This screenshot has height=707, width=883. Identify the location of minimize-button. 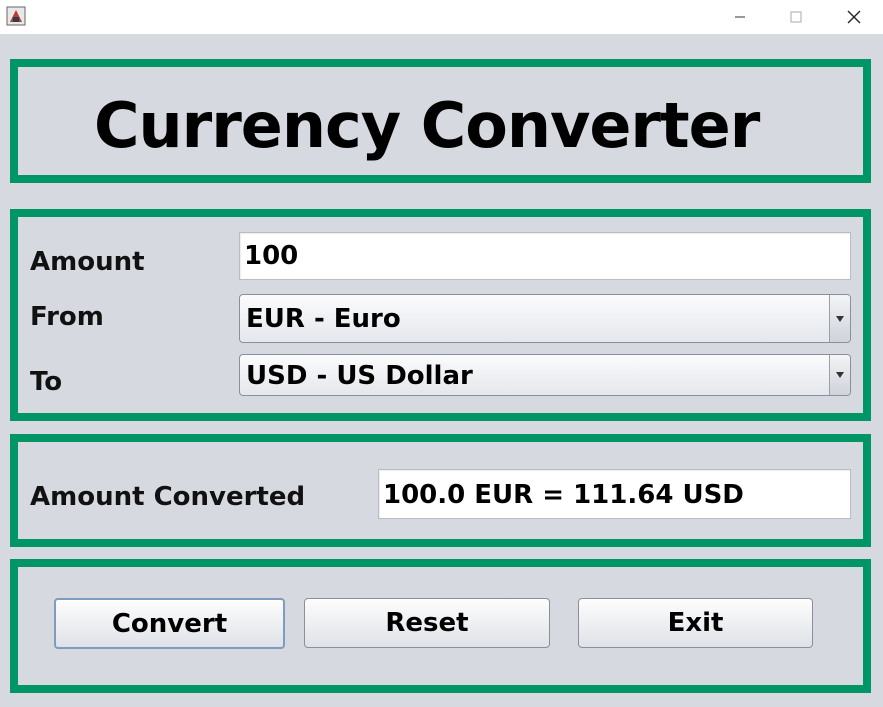
(740, 17).